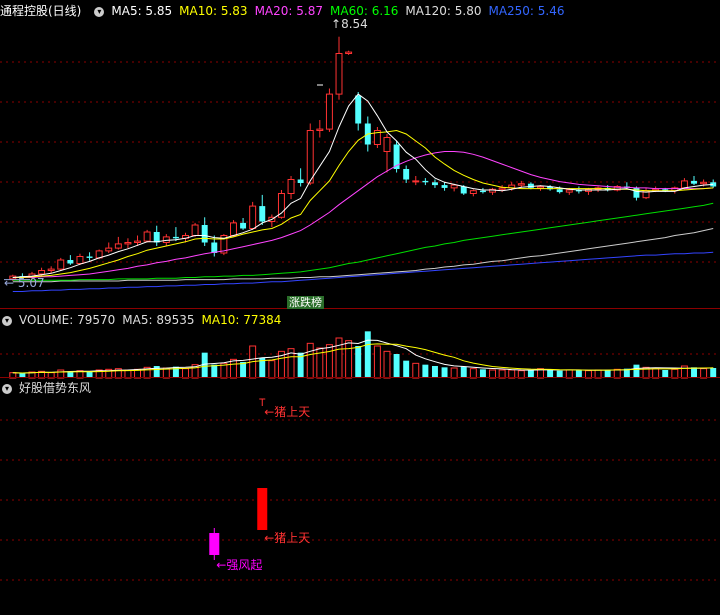 The width and height of the screenshot is (720, 615). What do you see at coordinates (336, 23) in the screenshot?
I see `high-price-marker: ↑` at bounding box center [336, 23].